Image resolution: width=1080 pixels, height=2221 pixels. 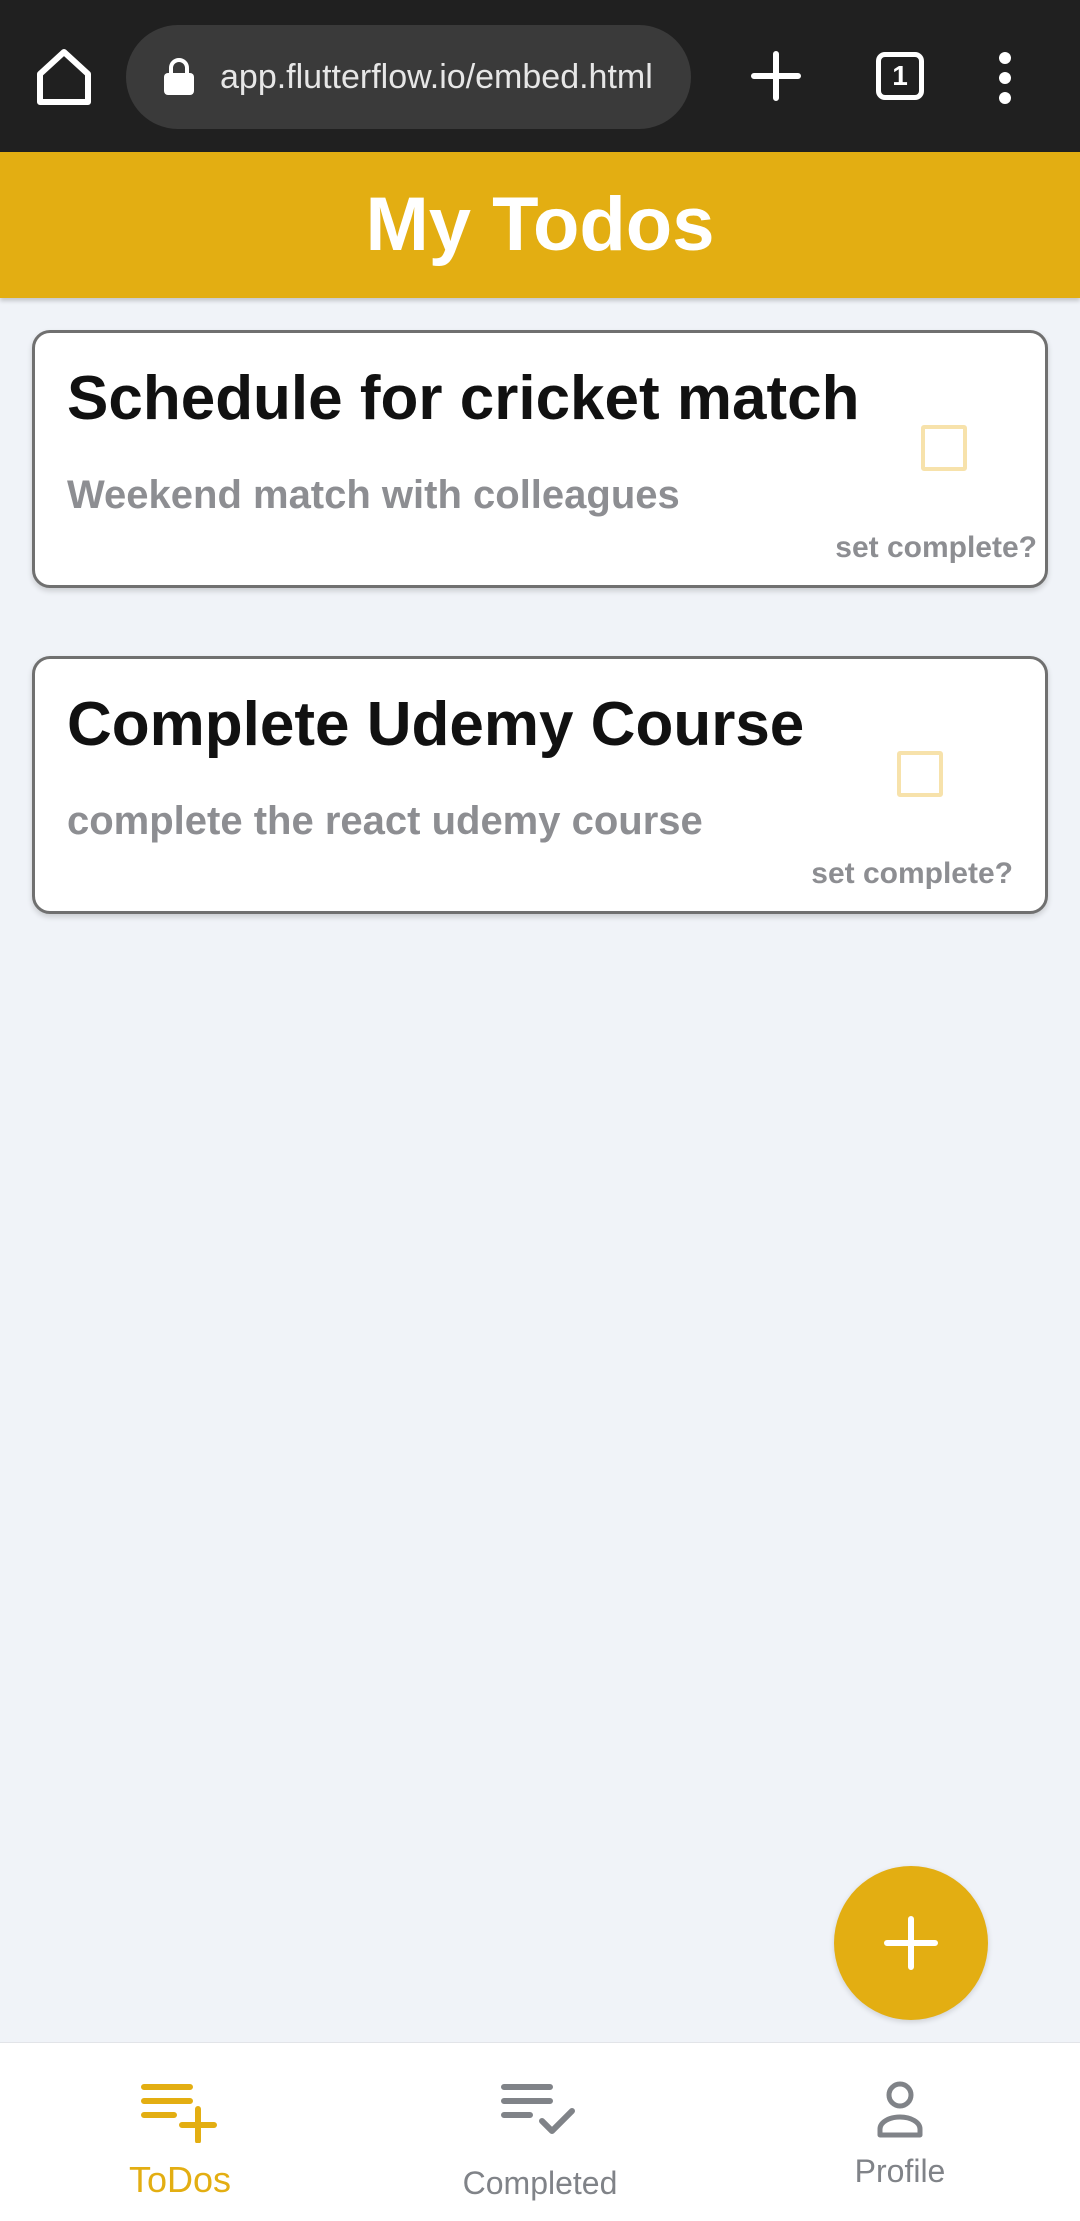 I want to click on address-bar: app.flutterflow.io/embed.html, so click(x=408, y=77).